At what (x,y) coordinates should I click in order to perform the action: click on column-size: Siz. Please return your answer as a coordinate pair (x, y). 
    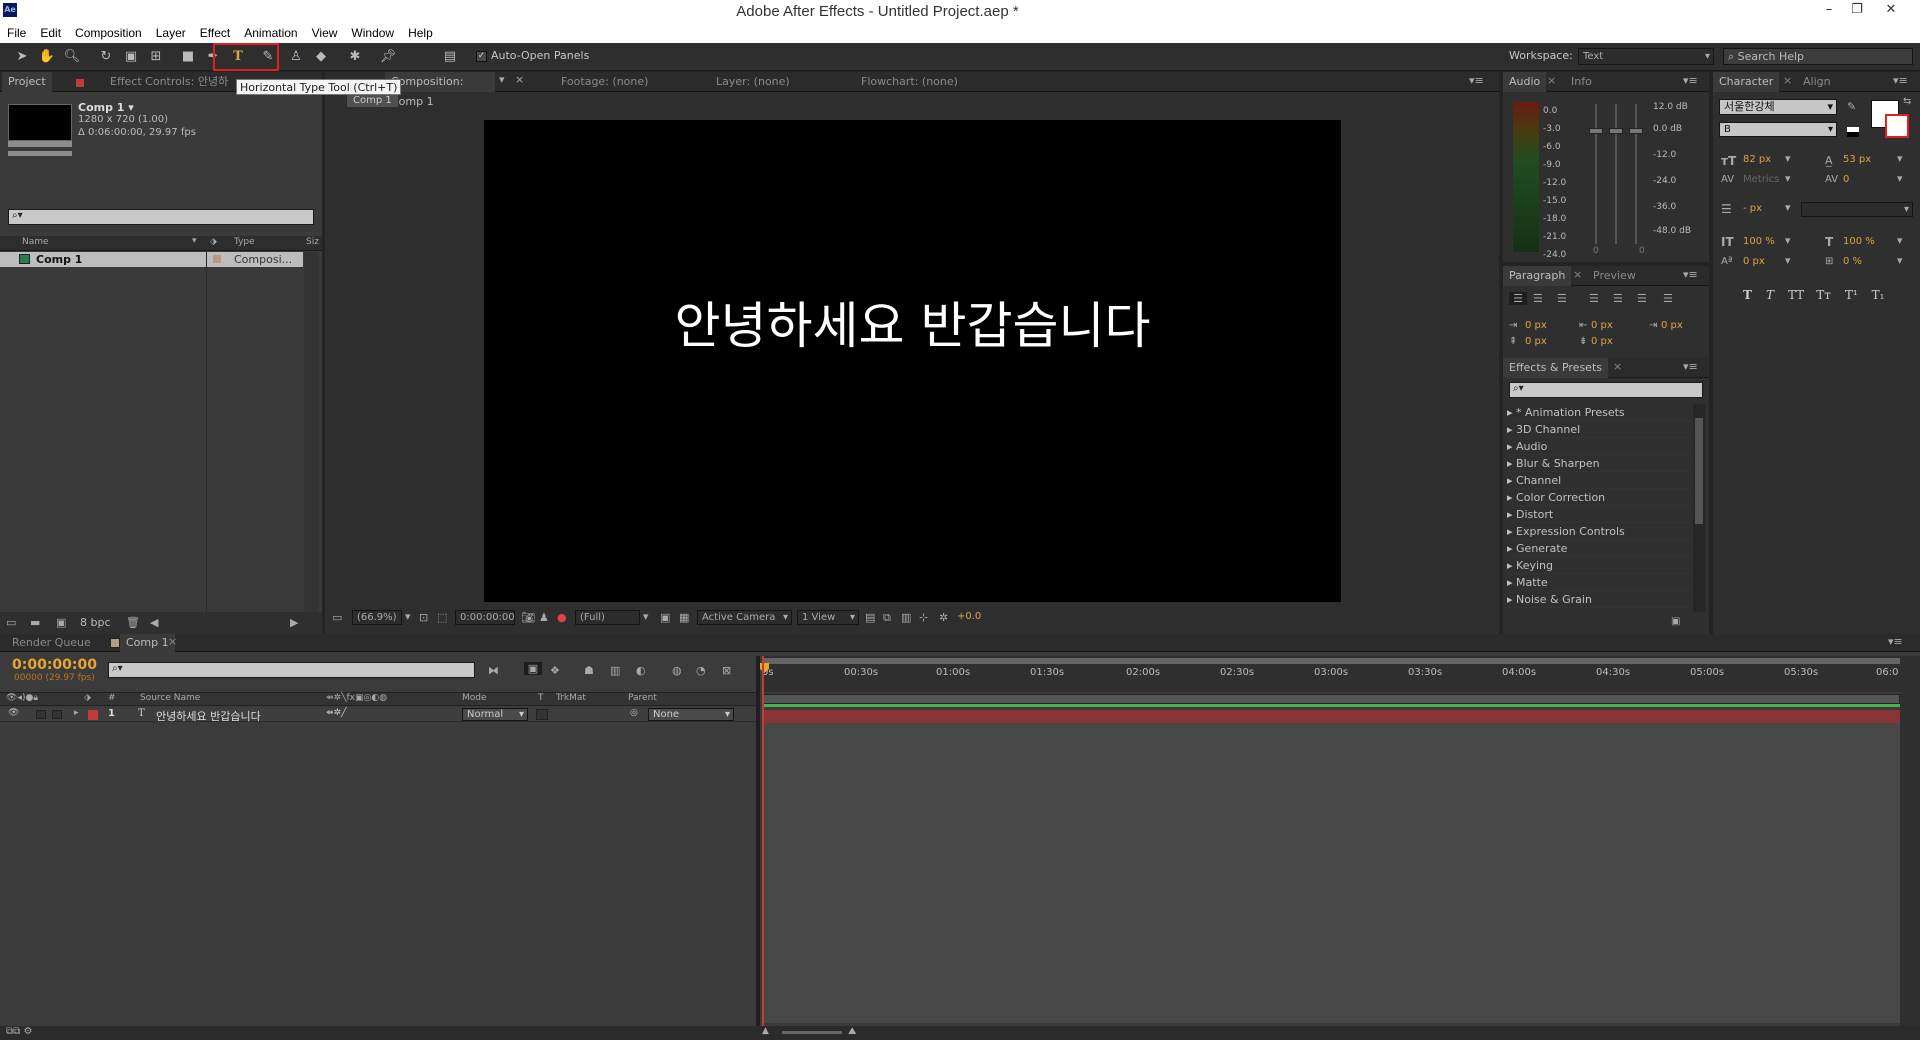
    Looking at the image, I should click on (312, 242).